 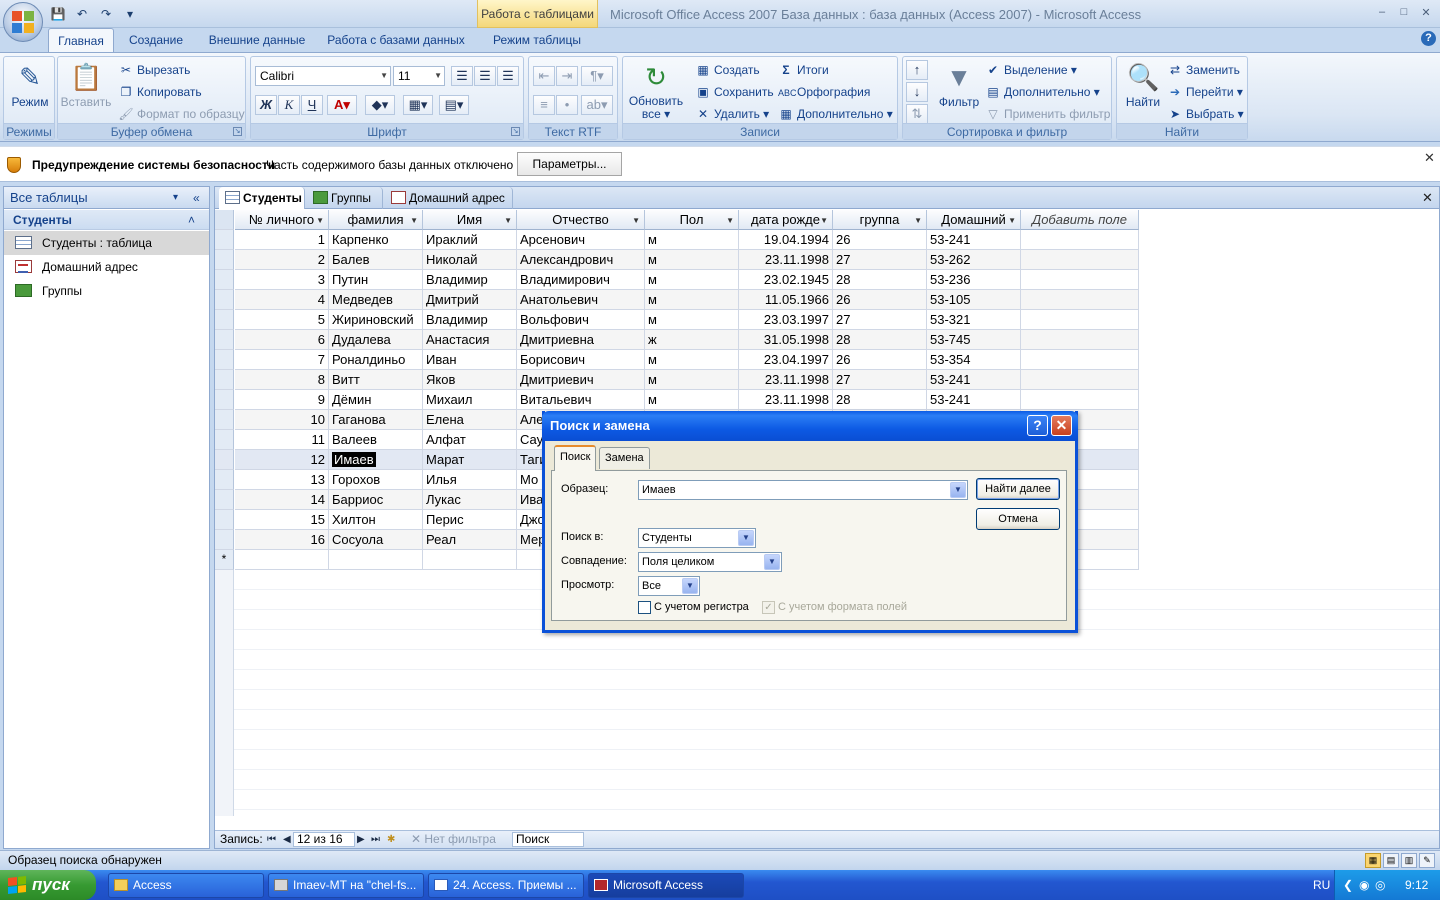 What do you see at coordinates (30, 90) in the screenshot?
I see `view-mode-button: ✎ Режим` at bounding box center [30, 90].